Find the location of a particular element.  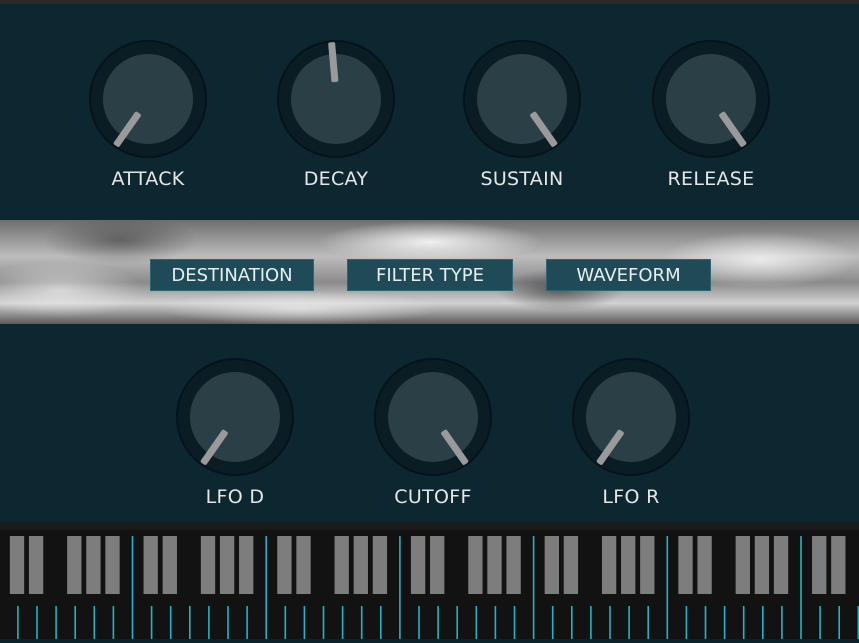

decay-knob is located at coordinates (336, 99).